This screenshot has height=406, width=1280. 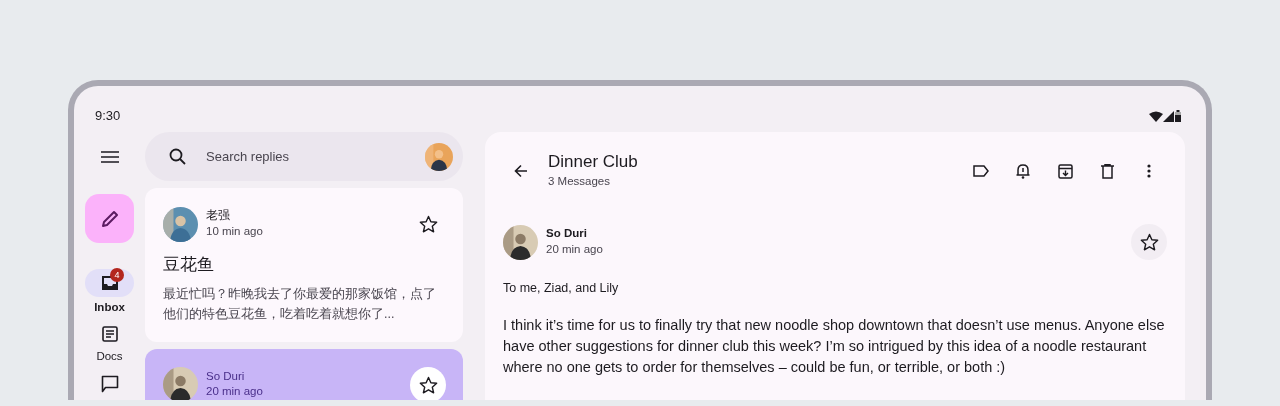 I want to click on badge-count: 4, so click(x=117, y=275).